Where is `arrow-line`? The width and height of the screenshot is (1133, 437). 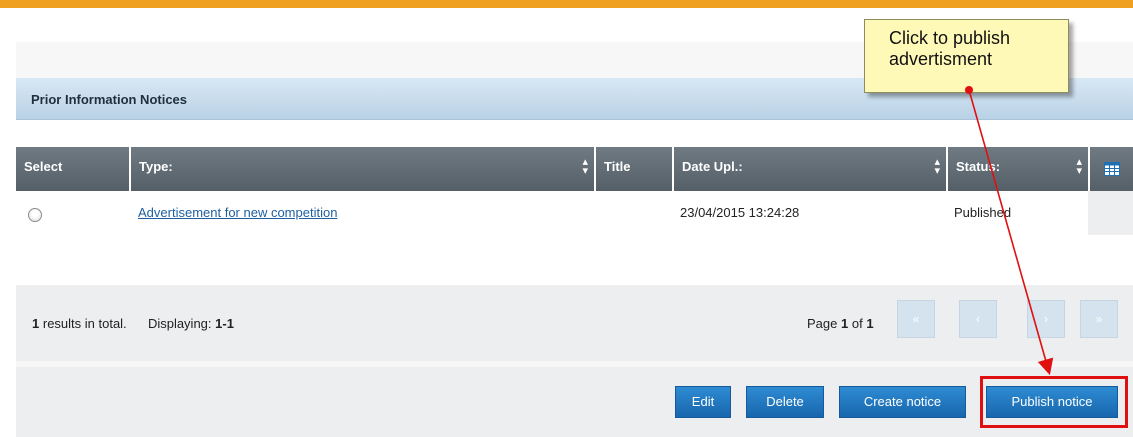 arrow-line is located at coordinates (1011, 232).